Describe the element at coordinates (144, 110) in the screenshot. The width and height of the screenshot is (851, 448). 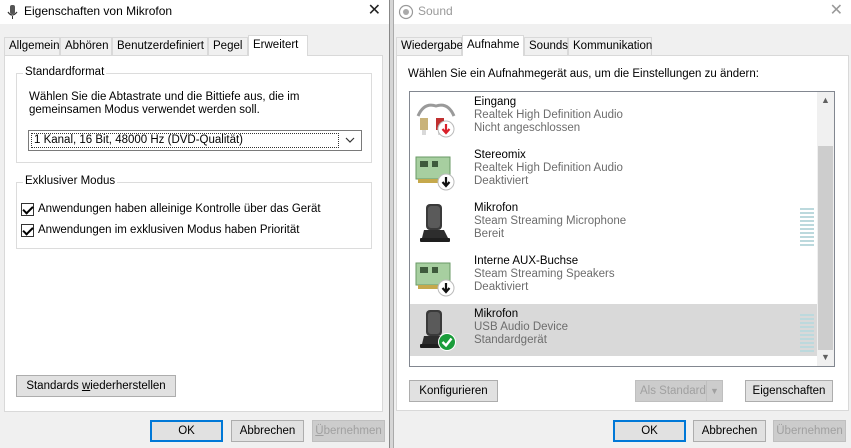
I see `description-line: gemeinsamen Modus verwendet werden soll.` at that location.